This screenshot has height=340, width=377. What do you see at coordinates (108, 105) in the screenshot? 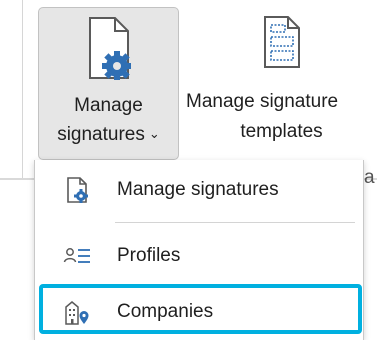
I see `manage-signatures-label-line1: Manage` at bounding box center [108, 105].